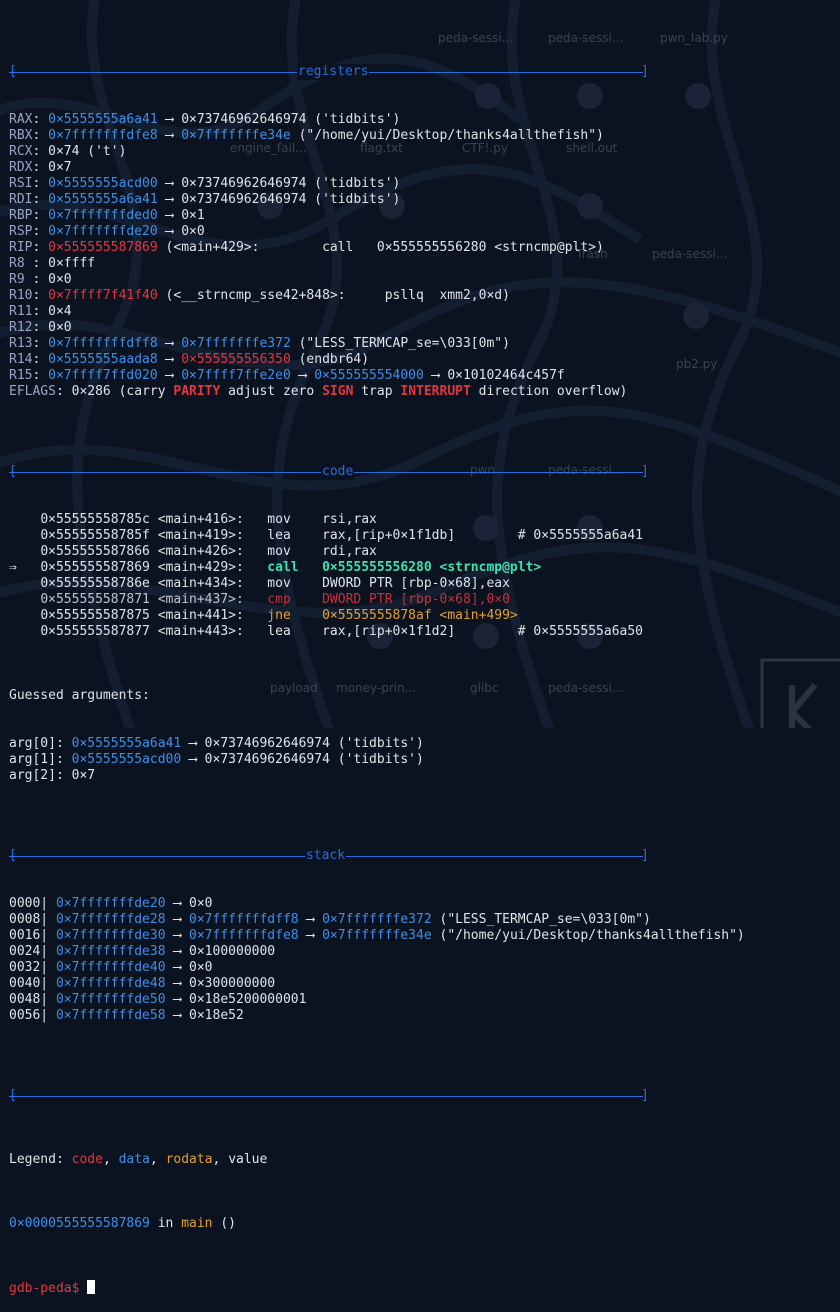 The width and height of the screenshot is (840, 1312). What do you see at coordinates (236, 375) in the screenshot?
I see `pointer-value: 0×7ffff7ffe2e0` at bounding box center [236, 375].